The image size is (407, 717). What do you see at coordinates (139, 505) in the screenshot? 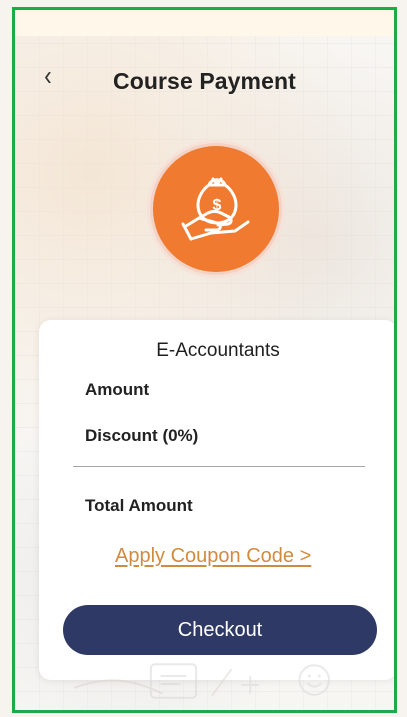
I see `total-amount-label: Total Amount` at bounding box center [139, 505].